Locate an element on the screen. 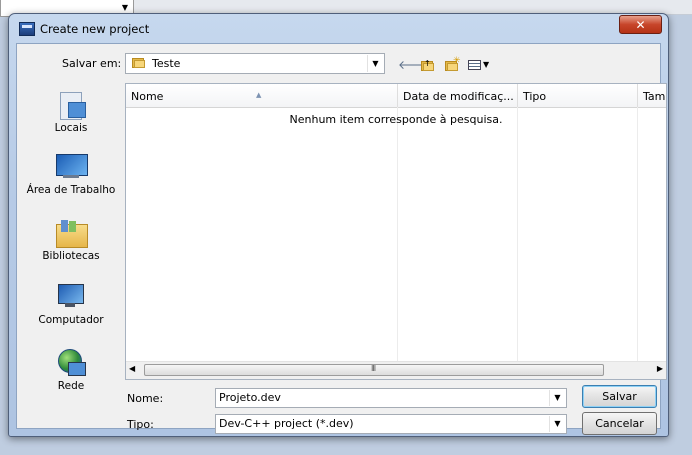 Image resolution: width=692 pixels, height=455 pixels. sort-ascending-icon: ▲ is located at coordinates (259, 95).